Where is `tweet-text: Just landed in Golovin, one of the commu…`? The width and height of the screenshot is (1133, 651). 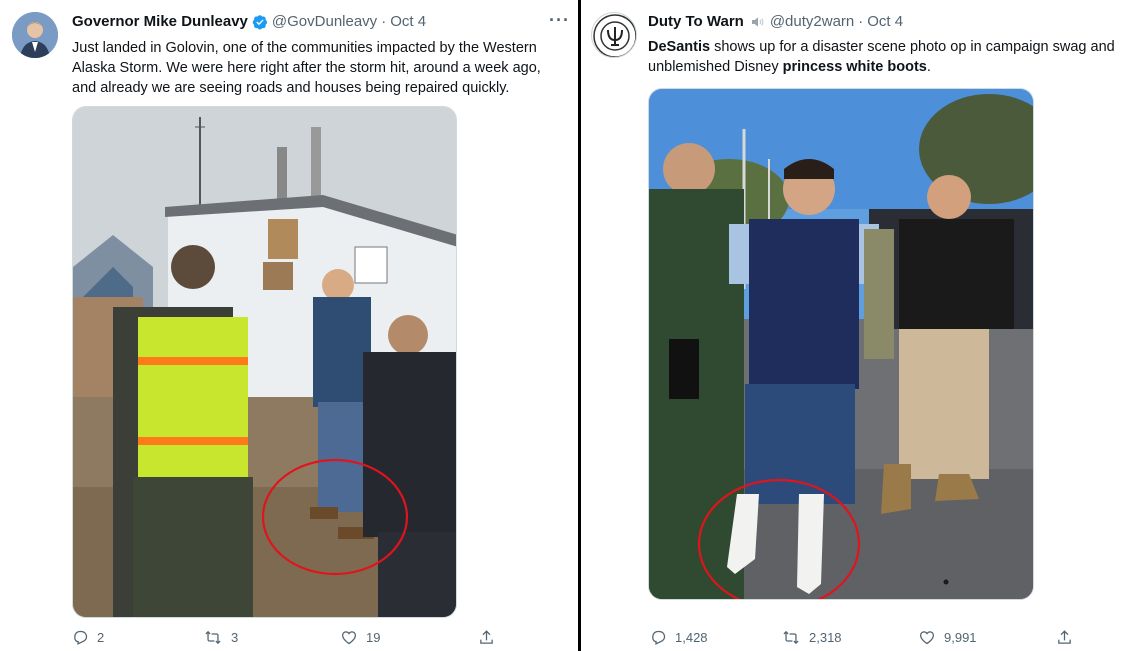 tweet-text: Just landed in Golovin, one of the commu… is located at coordinates (306, 68).